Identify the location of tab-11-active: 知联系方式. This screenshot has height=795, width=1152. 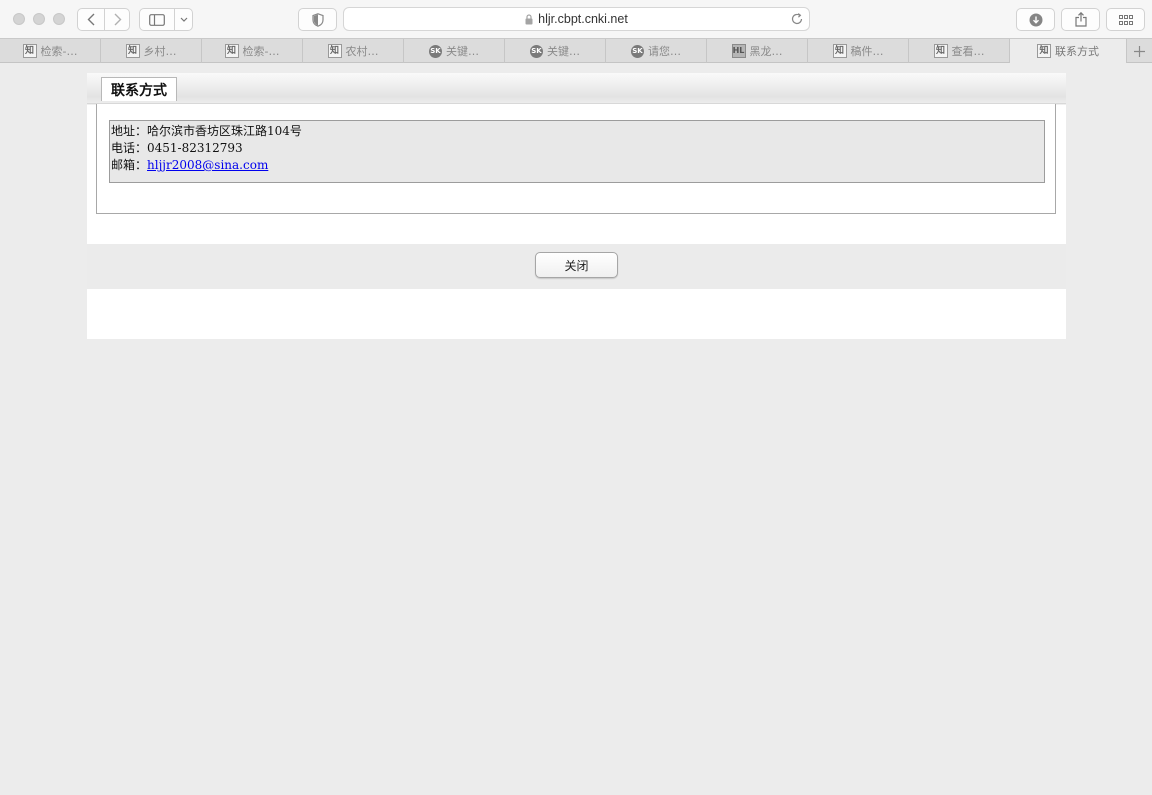
(1068, 51).